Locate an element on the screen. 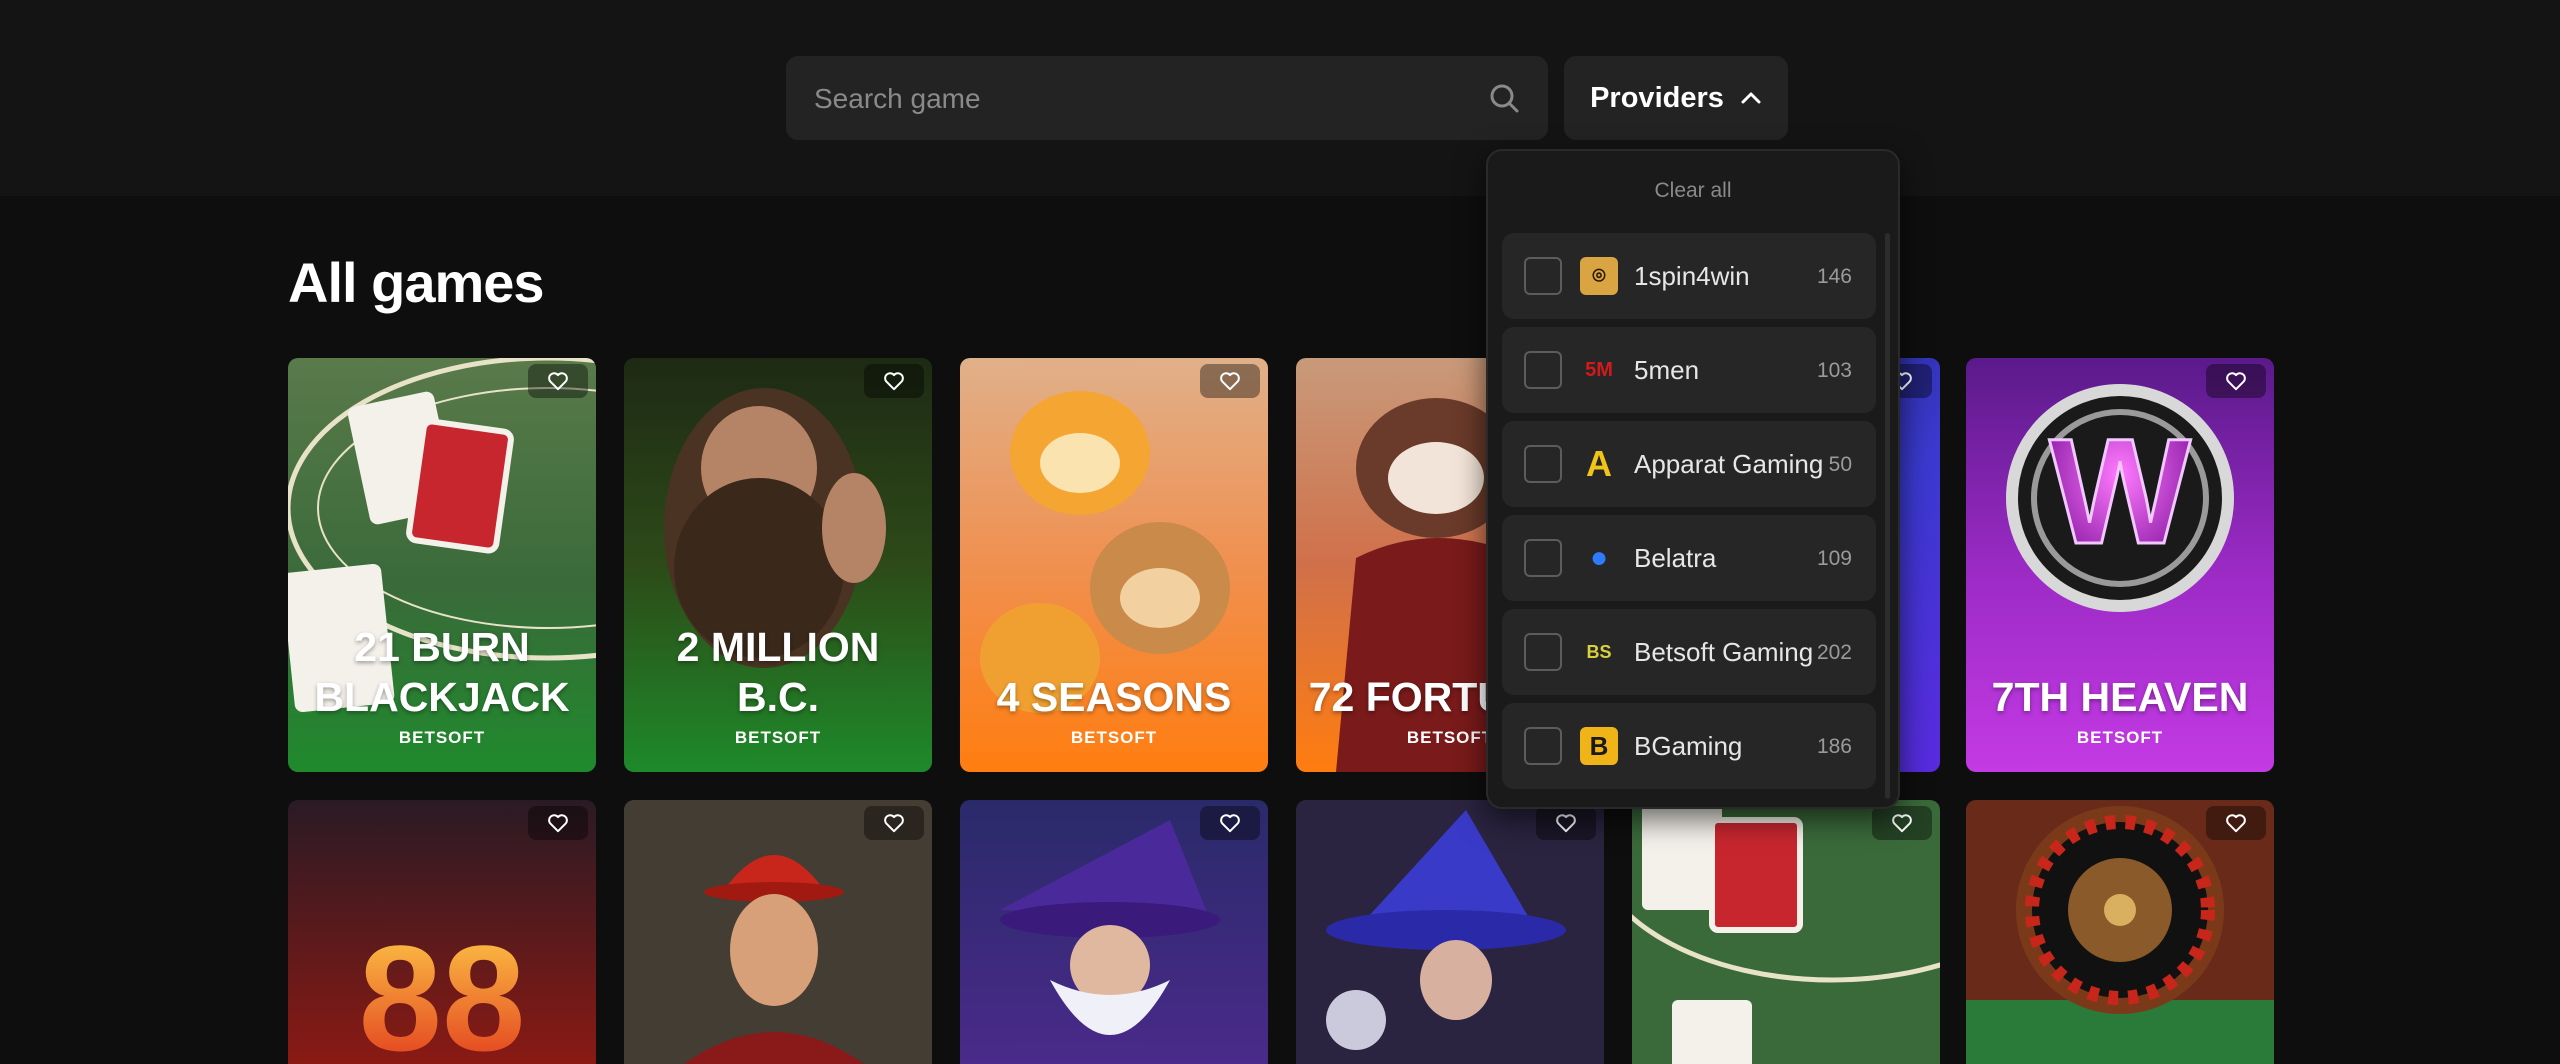 The height and width of the screenshot is (1064, 2560). game-title: 2 MILLION B.C. is located at coordinates (778, 672).